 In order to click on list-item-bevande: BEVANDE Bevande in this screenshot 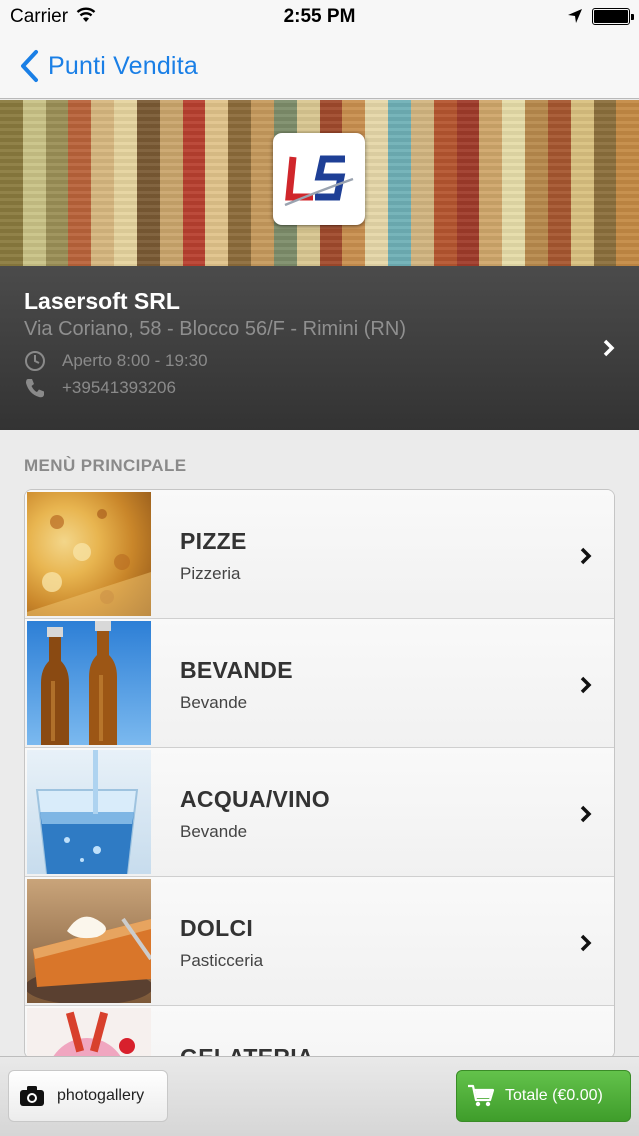, I will do `click(319, 683)`.